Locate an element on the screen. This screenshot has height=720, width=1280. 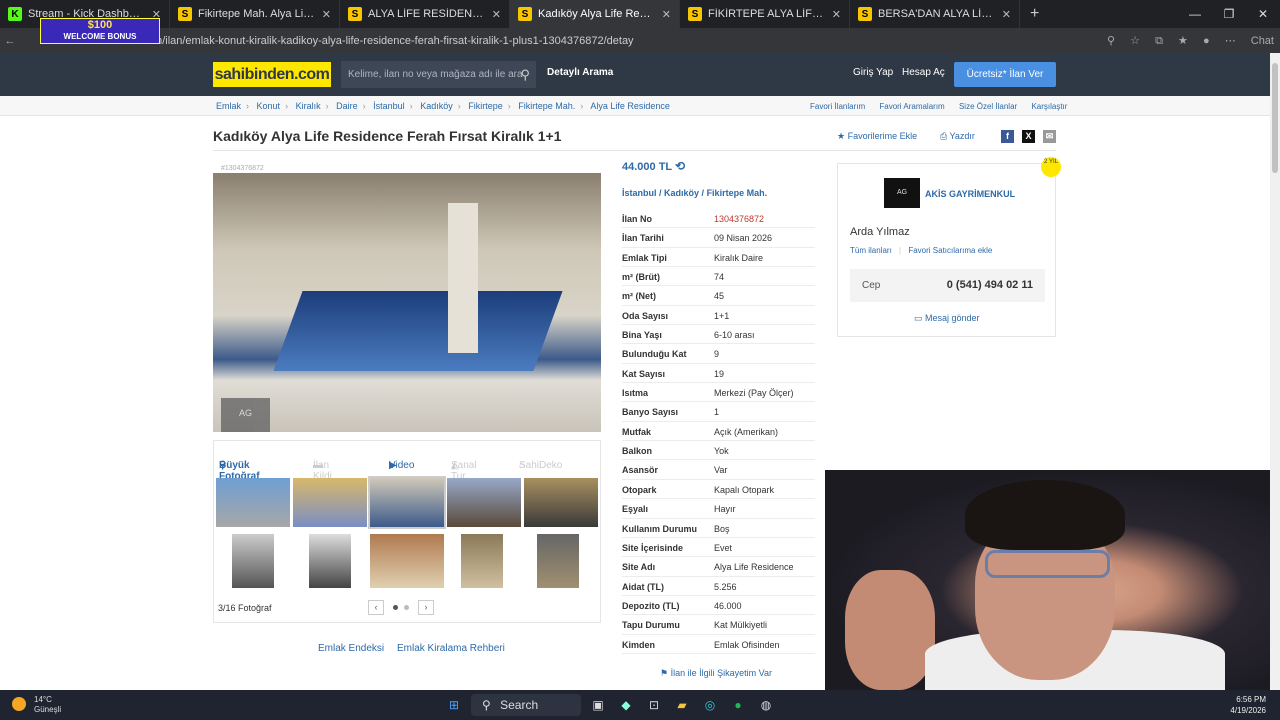
compare-link: Karşılaştır is located at coordinates (1049, 106).